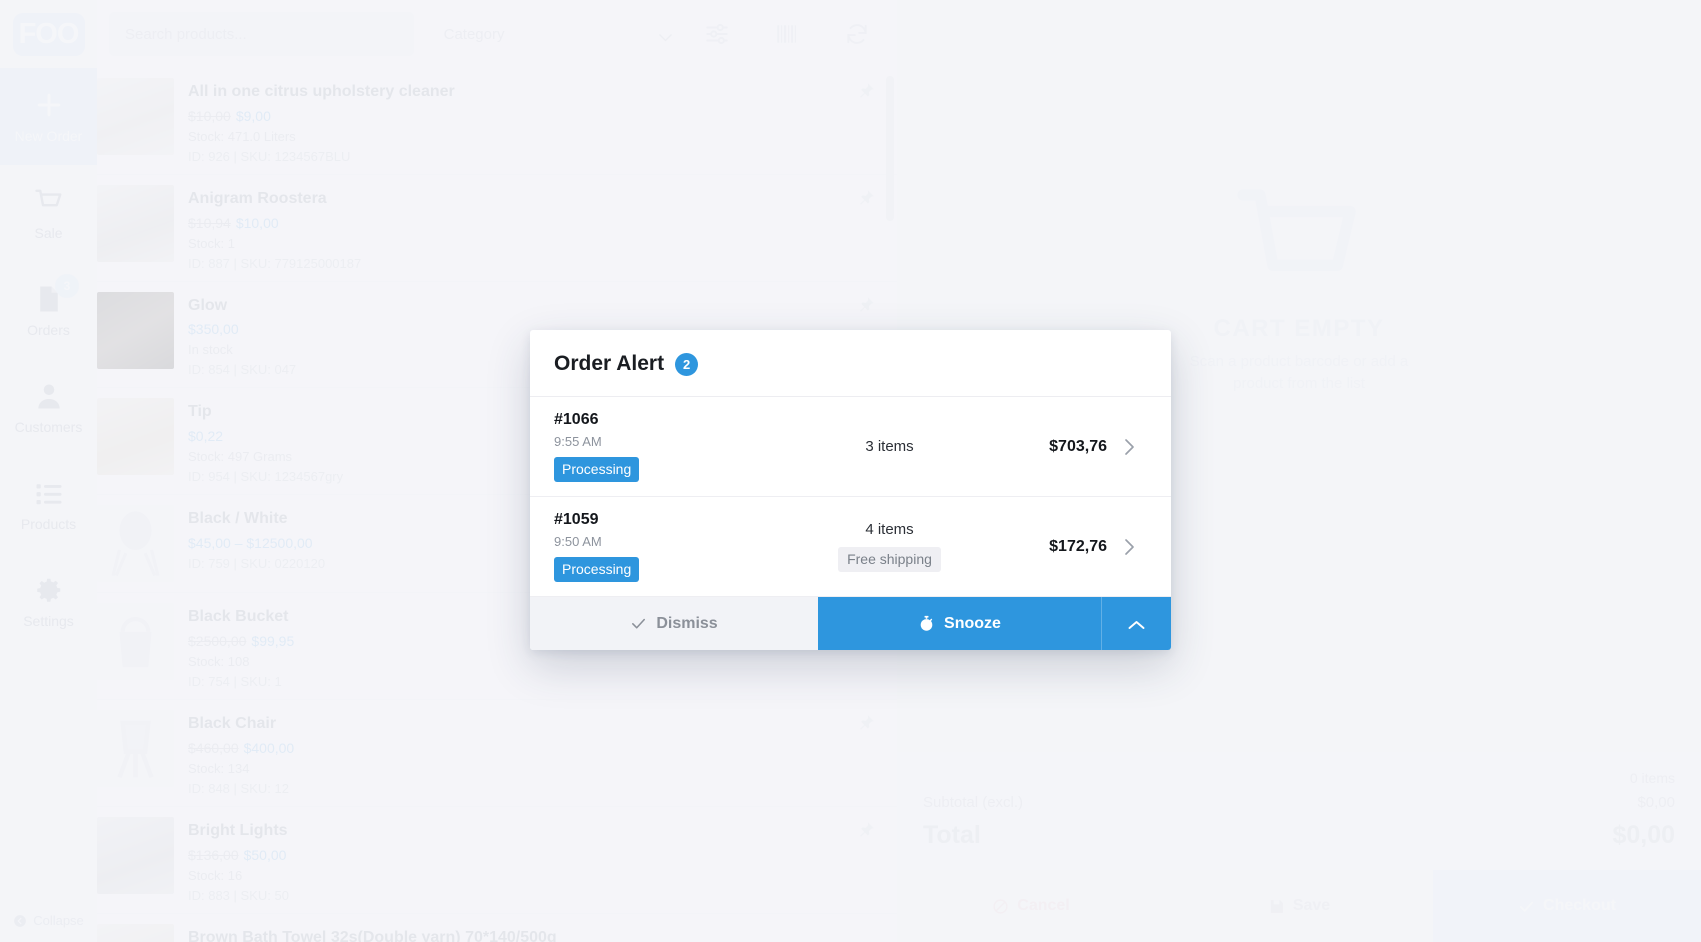 This screenshot has height=942, width=1701. I want to click on snooze-button: Snooze, so click(959, 623).